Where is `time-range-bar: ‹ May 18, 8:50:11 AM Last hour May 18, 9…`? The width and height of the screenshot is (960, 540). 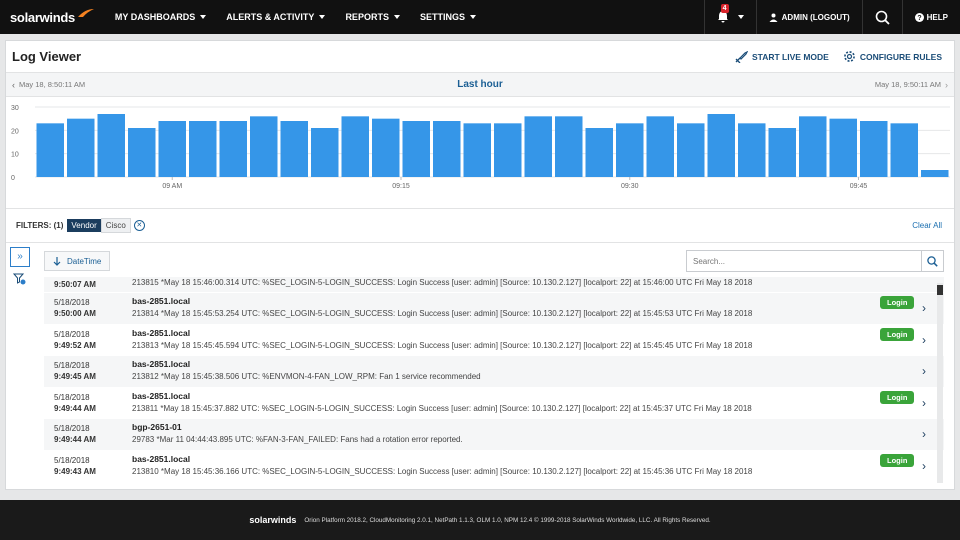 time-range-bar: ‹ May 18, 8:50:11 AM Last hour May 18, 9… is located at coordinates (480, 85).